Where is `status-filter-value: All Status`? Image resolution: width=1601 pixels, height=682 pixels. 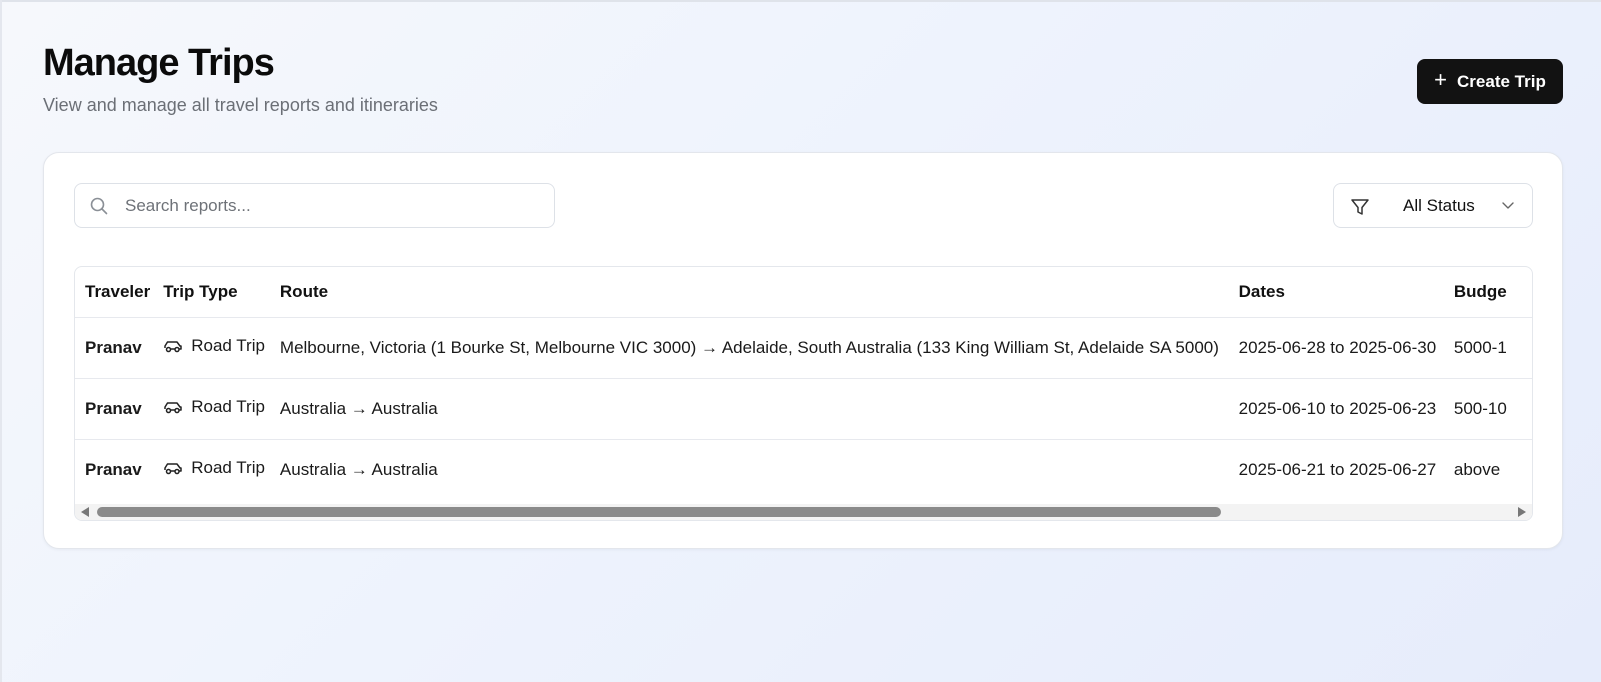 status-filter-value: All Status is located at coordinates (1439, 205).